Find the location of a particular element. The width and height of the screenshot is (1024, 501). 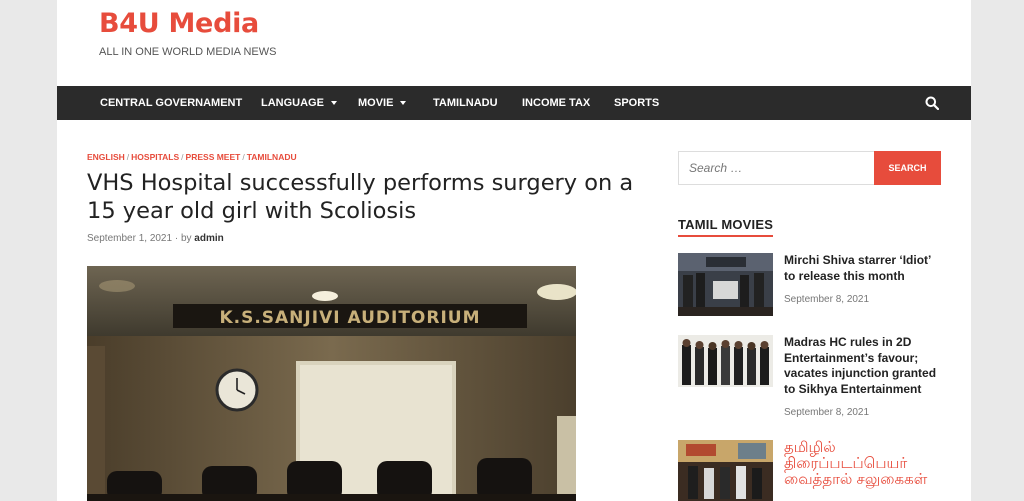

nav-item-language: LANGUAGE is located at coordinates (299, 103).